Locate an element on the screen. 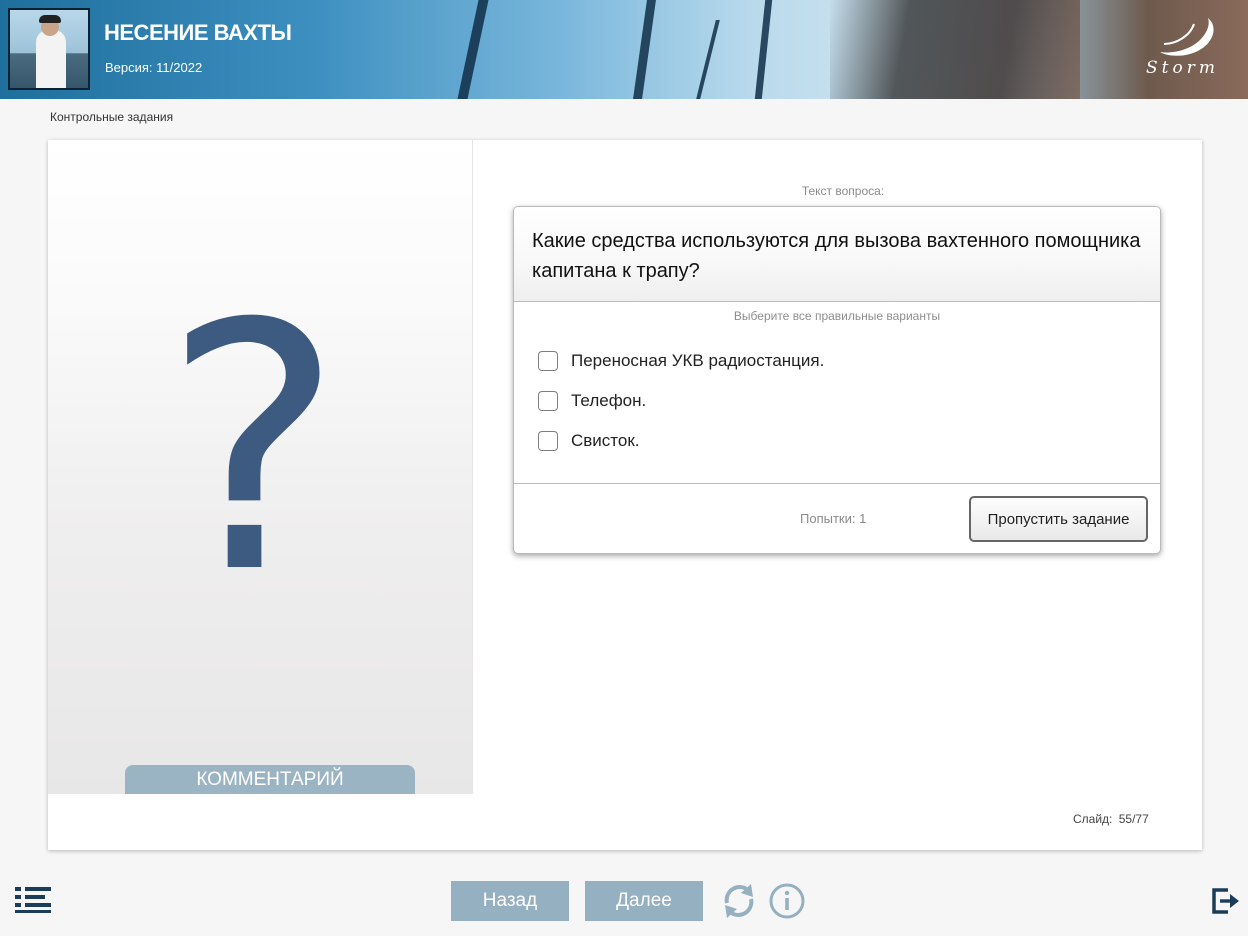  exit-icon is located at coordinates (1225, 901).